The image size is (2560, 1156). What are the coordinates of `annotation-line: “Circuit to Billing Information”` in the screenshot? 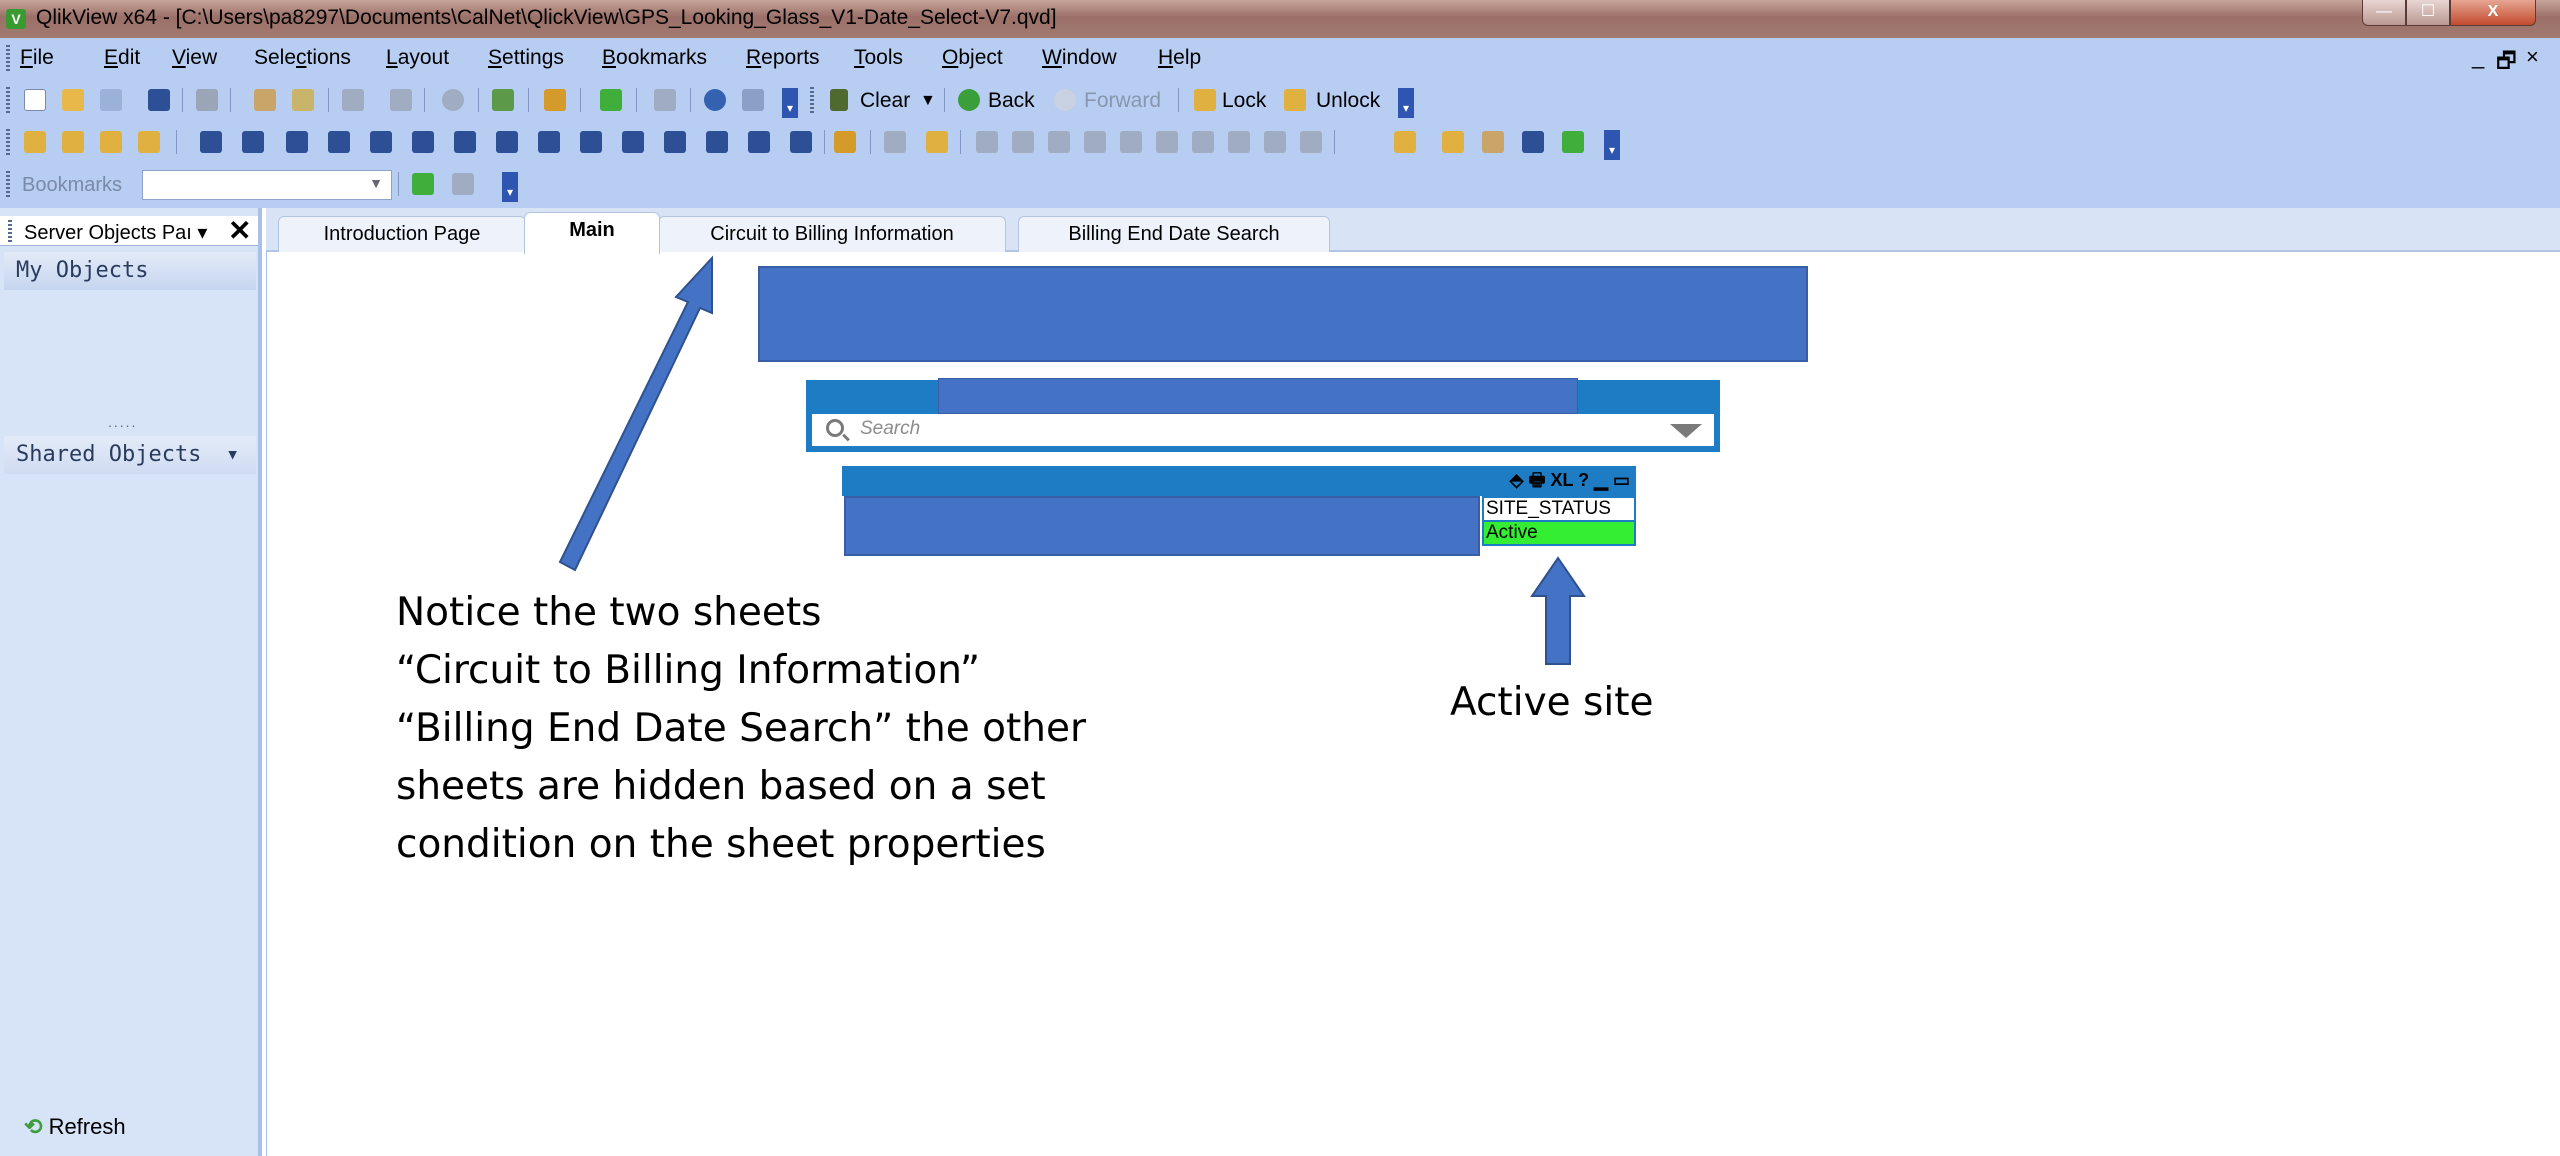 It's located at (688, 670).